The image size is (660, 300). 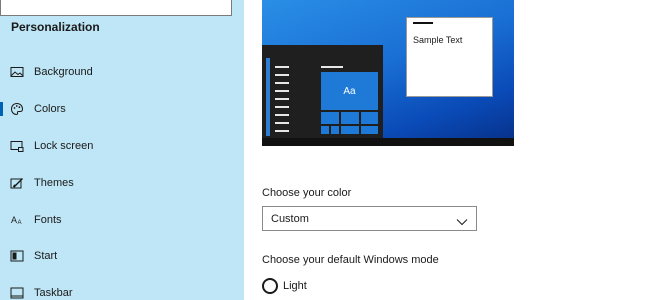 I want to click on sidebar-heading: Personalization, so click(x=55, y=27).